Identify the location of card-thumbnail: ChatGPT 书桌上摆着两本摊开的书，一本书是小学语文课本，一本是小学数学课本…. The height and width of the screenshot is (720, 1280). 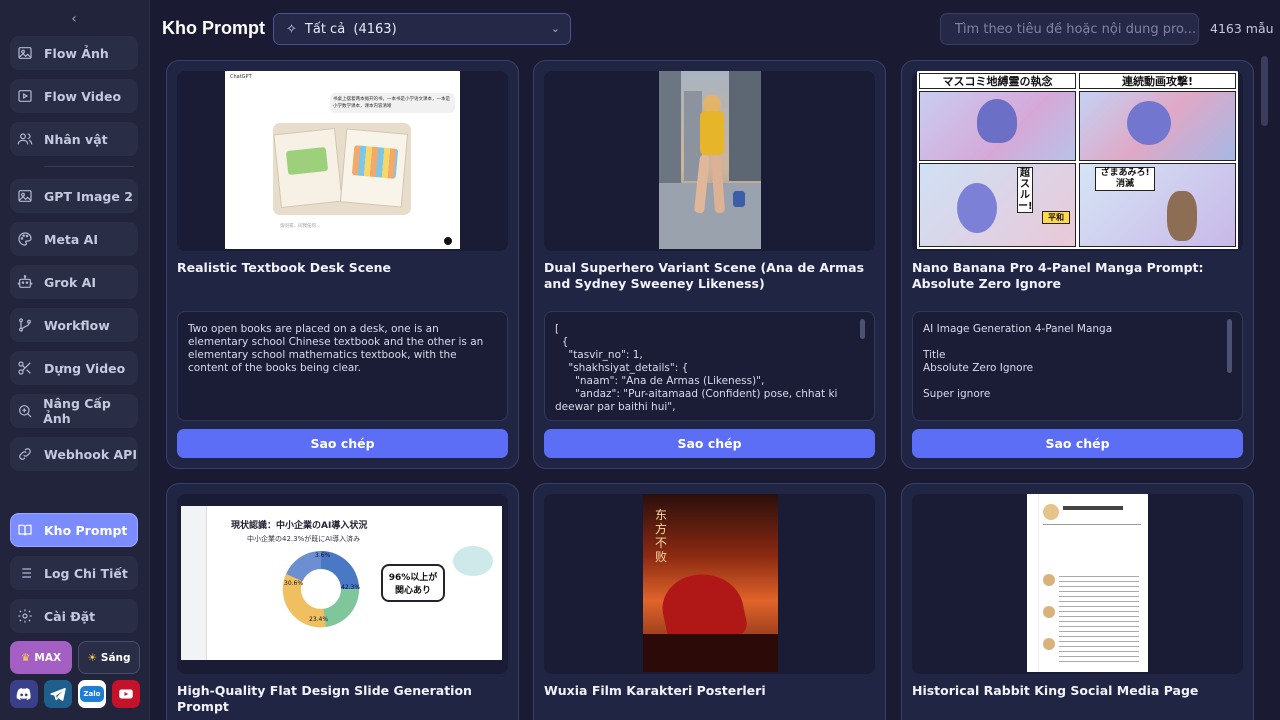
(342, 161).